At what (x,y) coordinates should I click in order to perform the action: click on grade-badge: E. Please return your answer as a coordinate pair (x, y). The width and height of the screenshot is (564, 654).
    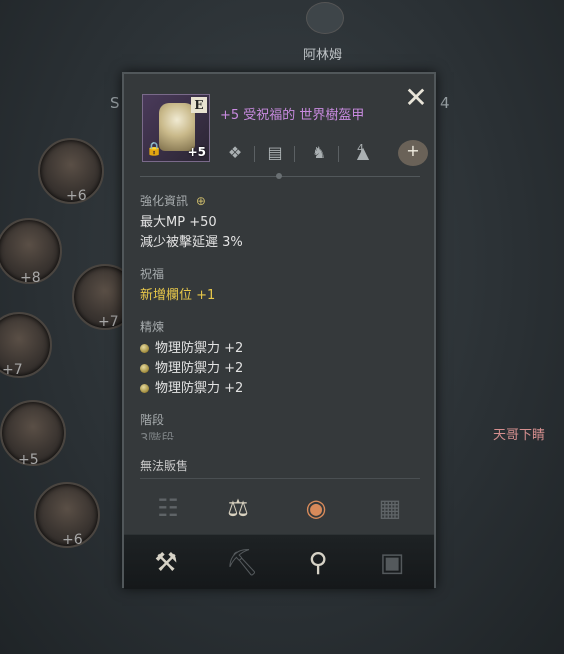
    Looking at the image, I should click on (199, 105).